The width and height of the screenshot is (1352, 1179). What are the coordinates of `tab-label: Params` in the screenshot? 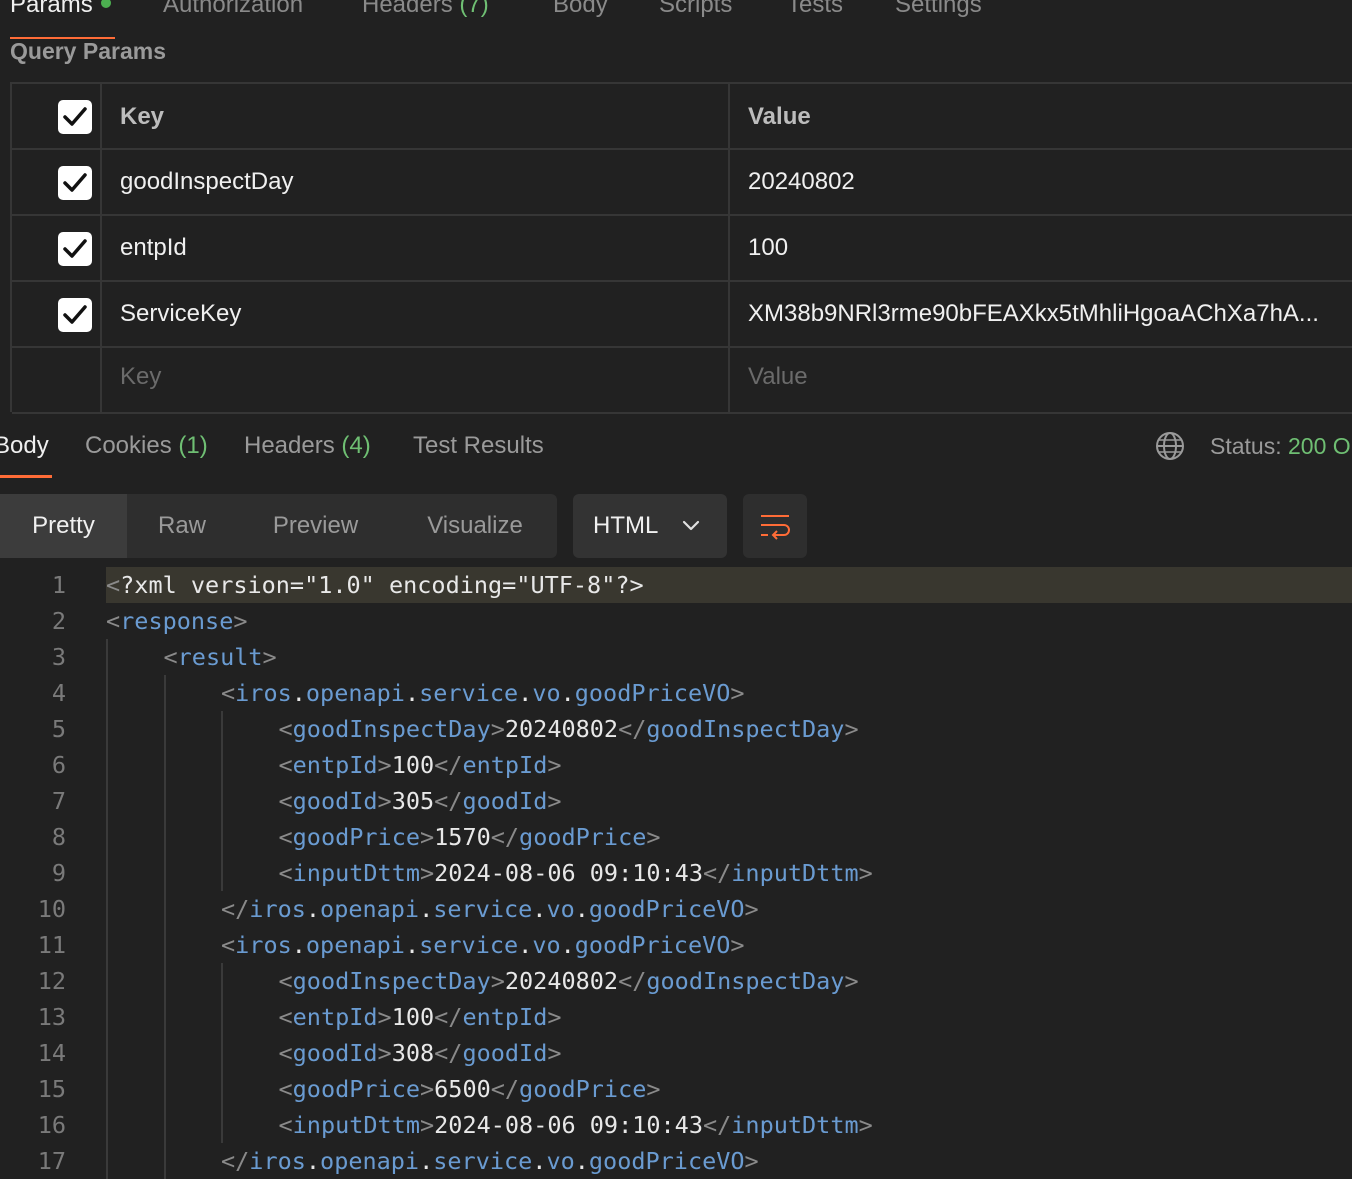 It's located at (51, 9).